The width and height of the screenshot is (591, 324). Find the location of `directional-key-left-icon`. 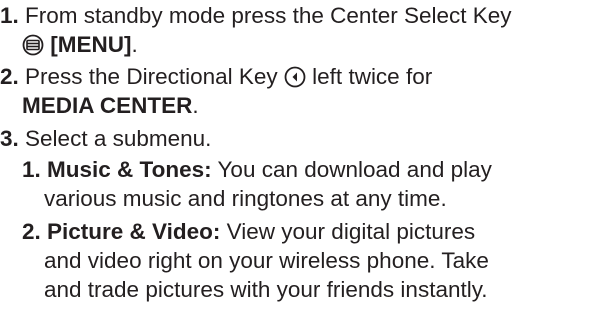

directional-key-left-icon is located at coordinates (295, 77).